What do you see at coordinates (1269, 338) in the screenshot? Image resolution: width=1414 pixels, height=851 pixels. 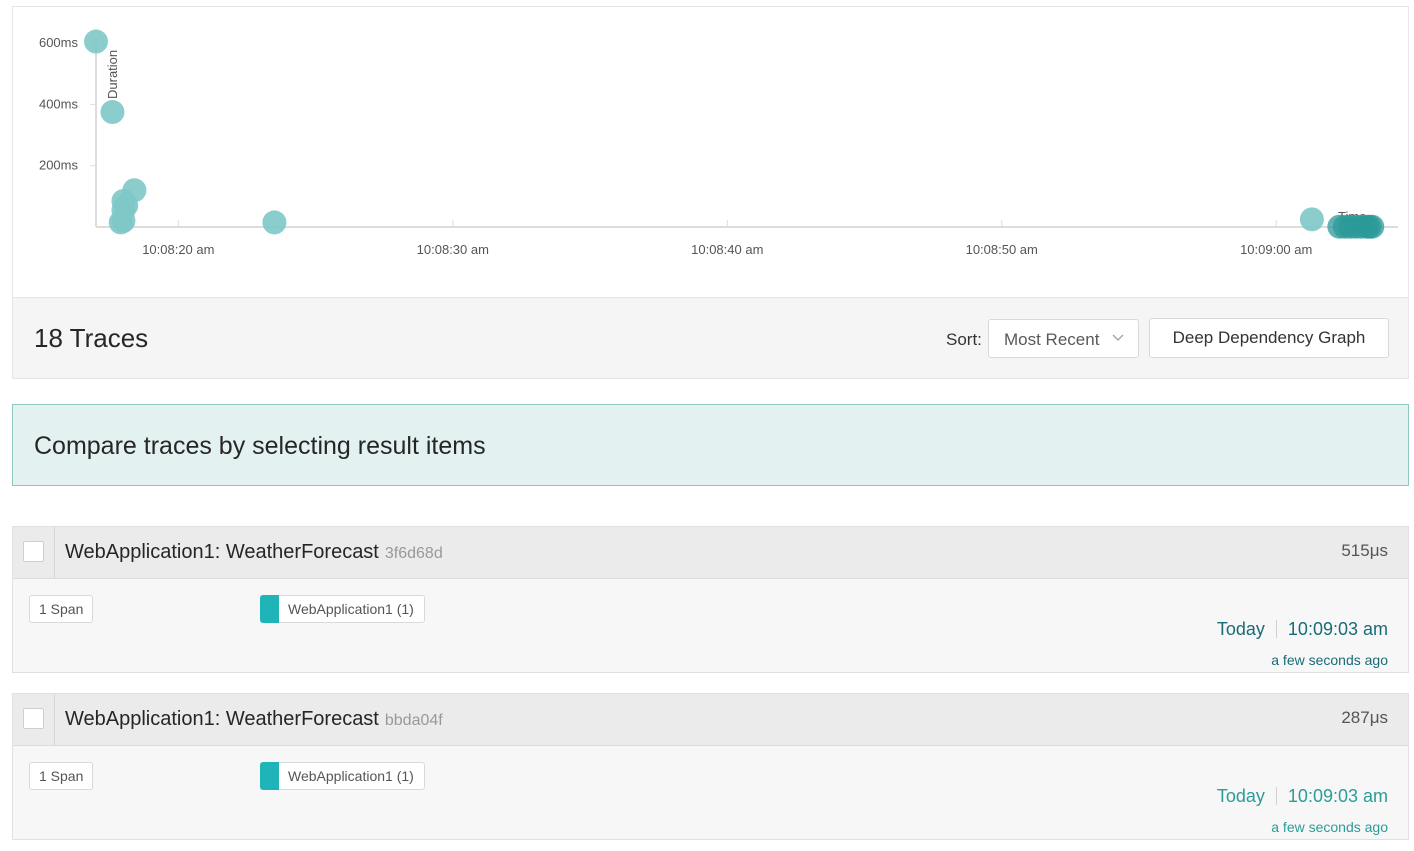 I see `deep-dependency-graph-button: Deep Dependency Graph` at bounding box center [1269, 338].